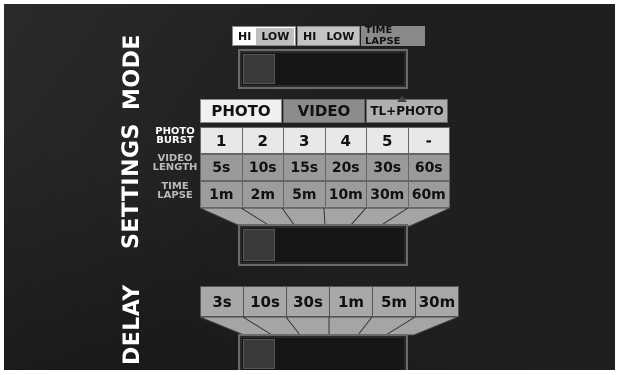 The width and height of the screenshot is (620, 375). What do you see at coordinates (275, 36) in the screenshot?
I see `mode-low-1: LOW` at bounding box center [275, 36].